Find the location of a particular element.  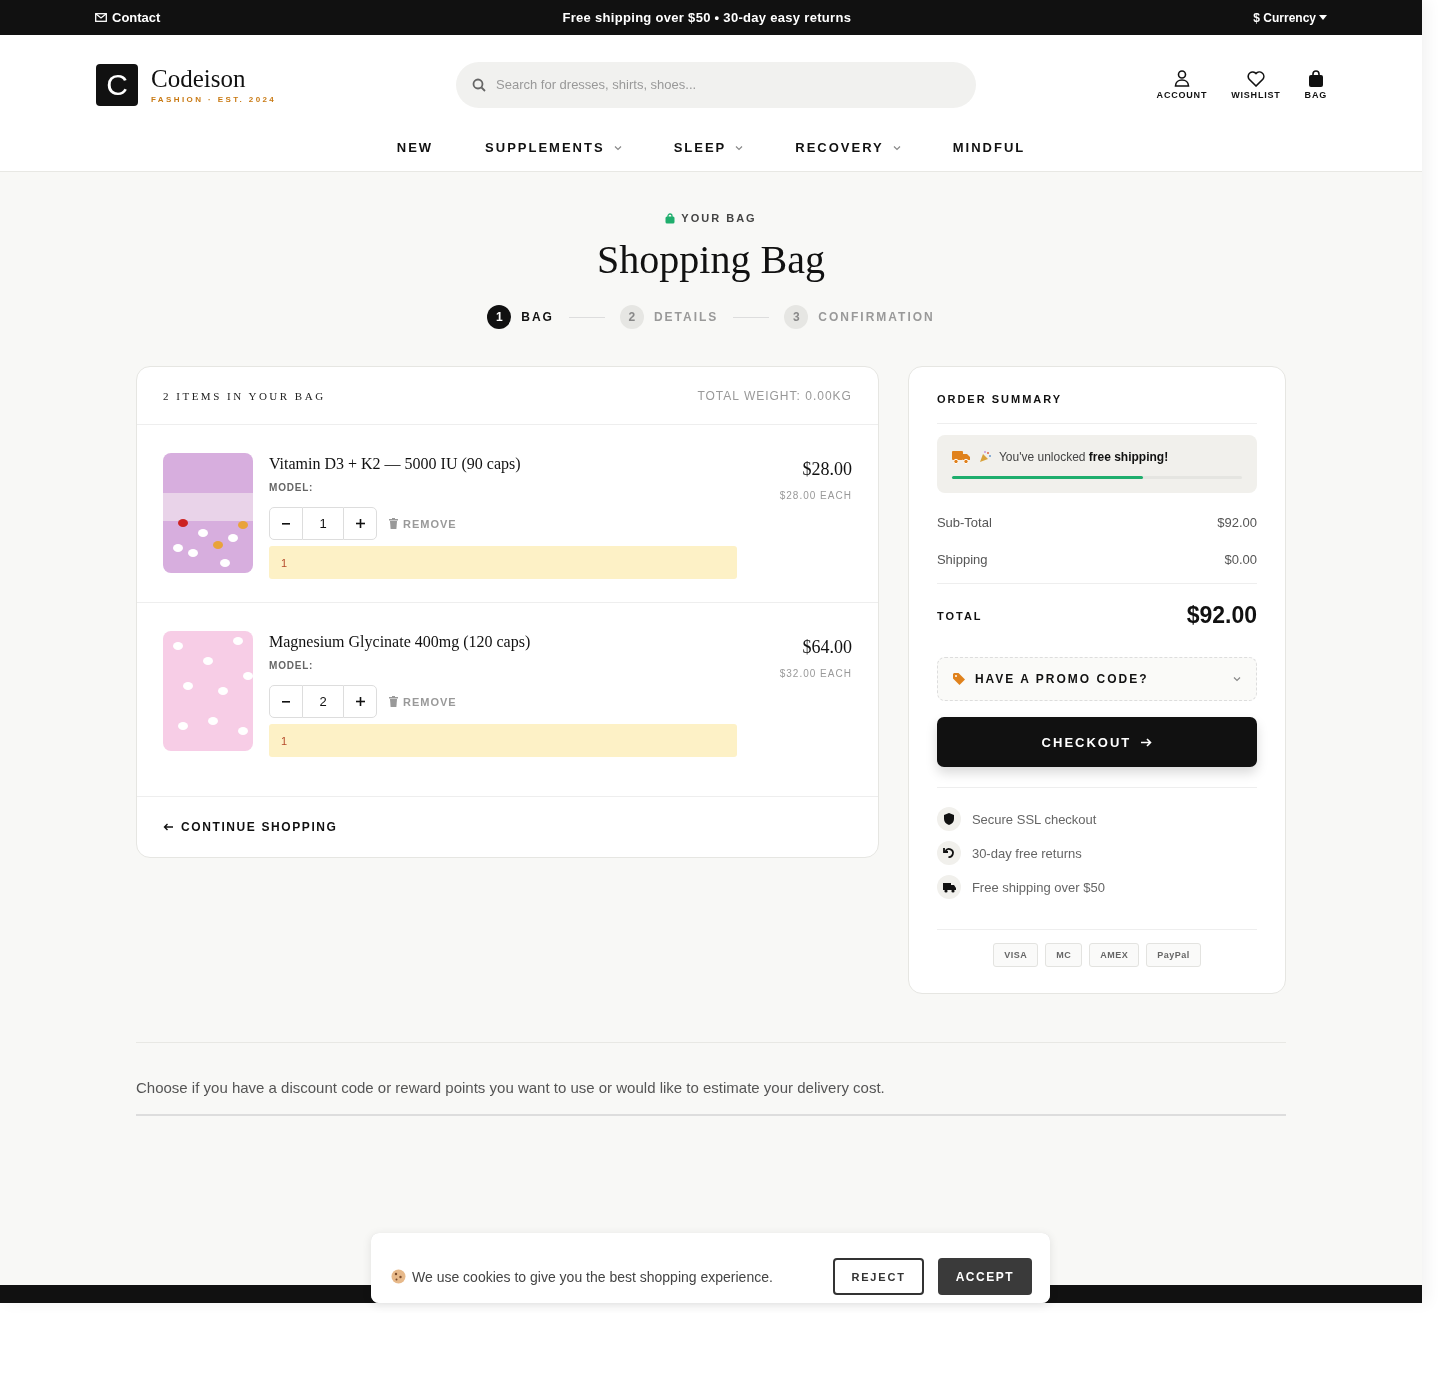

brand-tagline: FASHION · EST. 2024 is located at coordinates (214, 99).